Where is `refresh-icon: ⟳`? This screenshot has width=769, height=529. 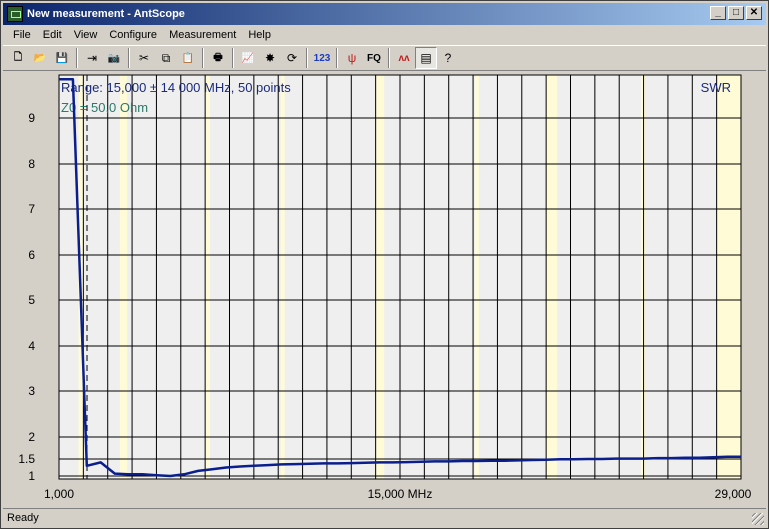
refresh-icon: ⟳ is located at coordinates (292, 58).